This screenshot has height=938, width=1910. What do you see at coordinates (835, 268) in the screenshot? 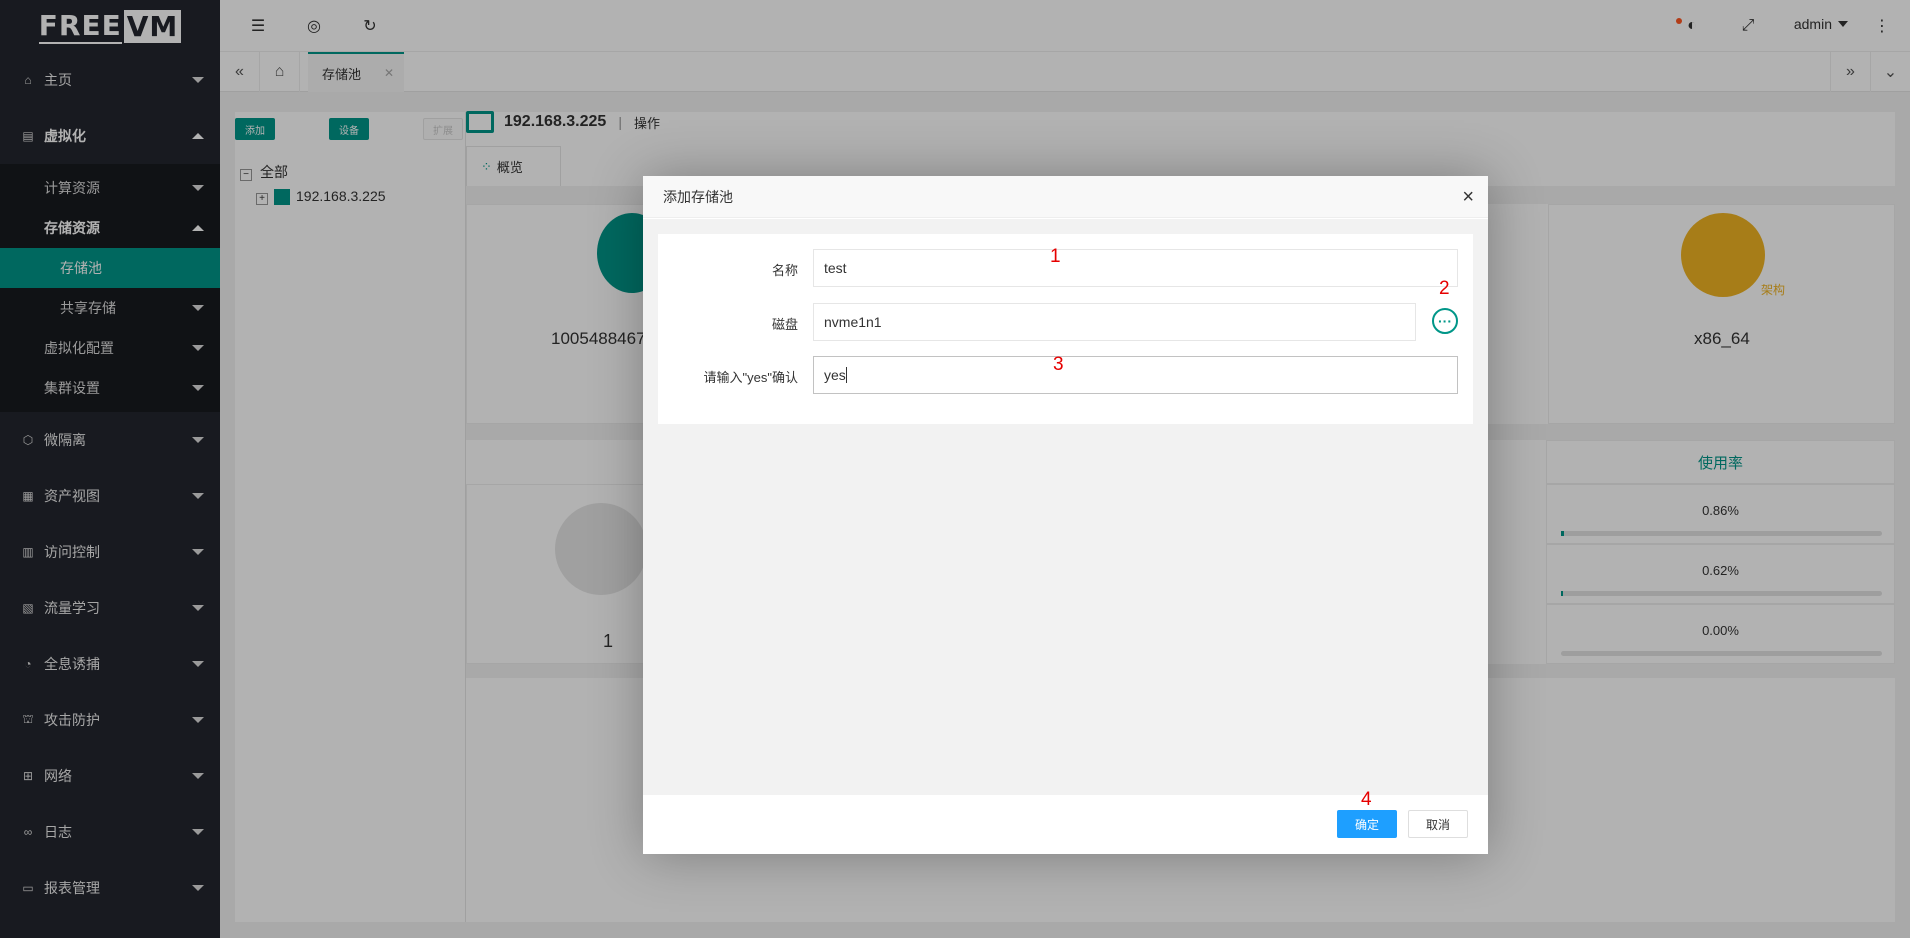
I see `name-input-value: test` at bounding box center [835, 268].